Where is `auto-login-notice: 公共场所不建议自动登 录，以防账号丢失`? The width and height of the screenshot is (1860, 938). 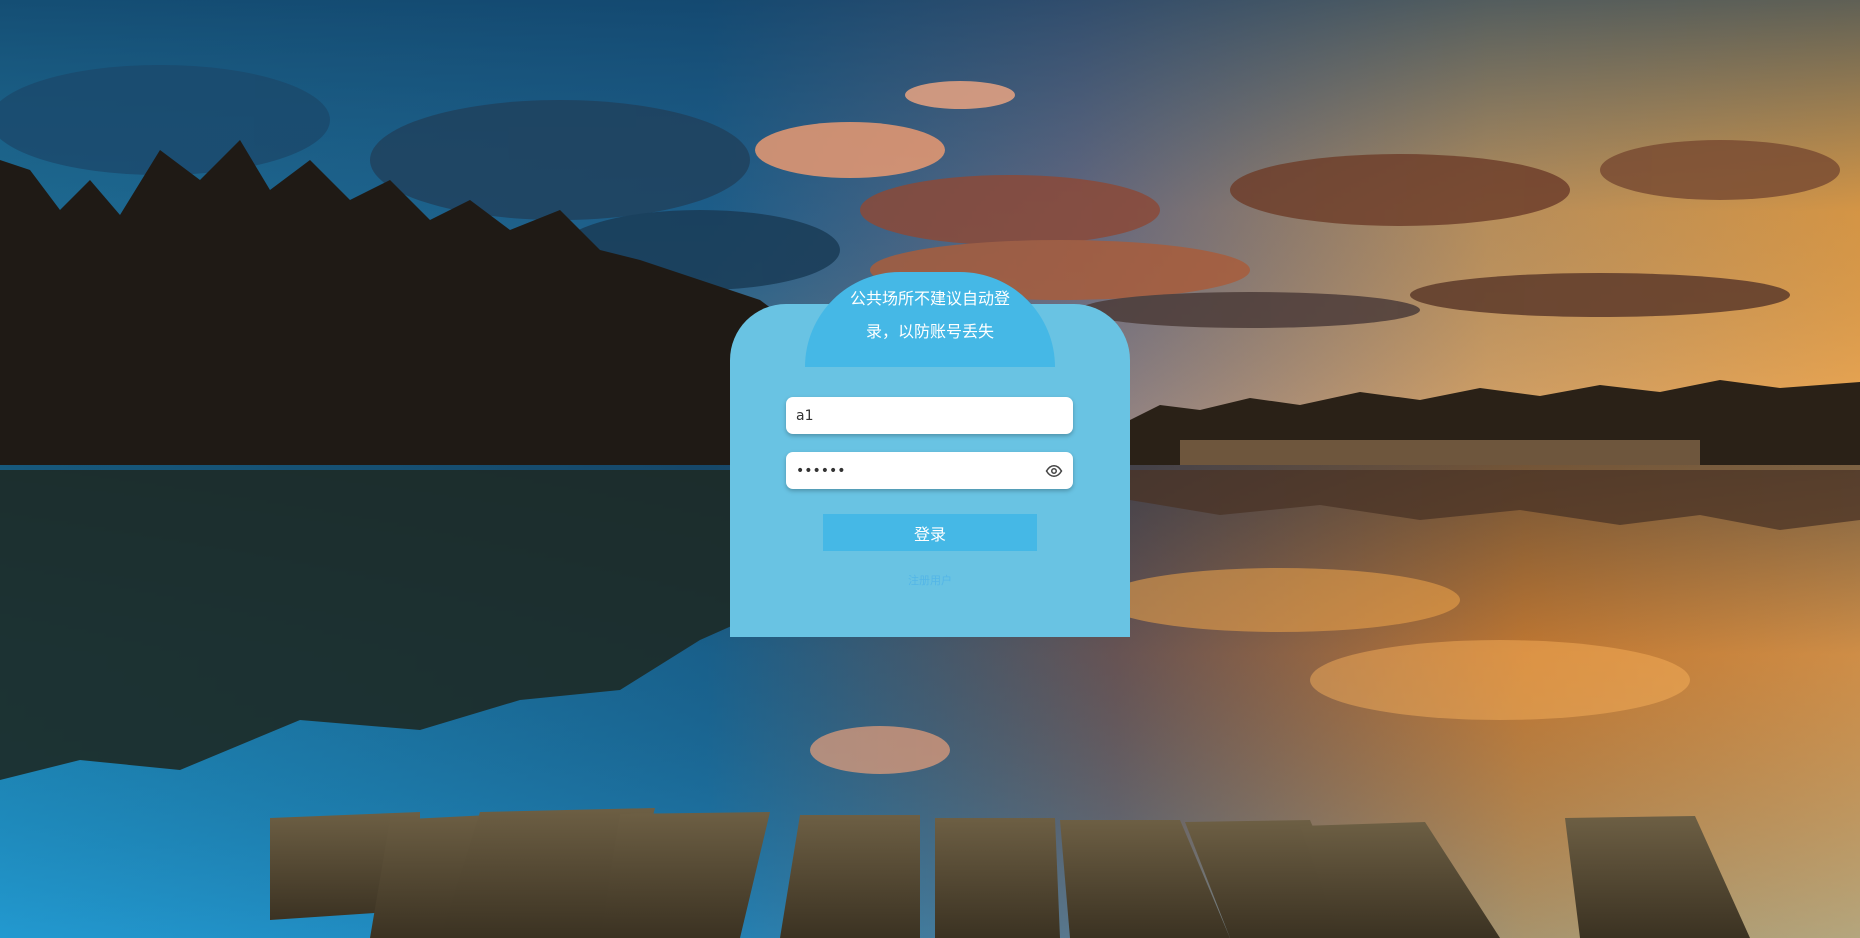
auto-login-notice: 公共场所不建议自动登 录，以防账号丢失 is located at coordinates (930, 319).